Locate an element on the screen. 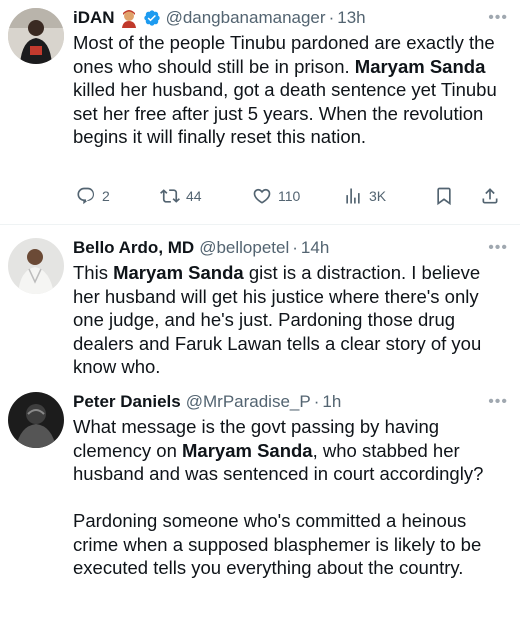  like-button: 110 is located at coordinates (276, 196).